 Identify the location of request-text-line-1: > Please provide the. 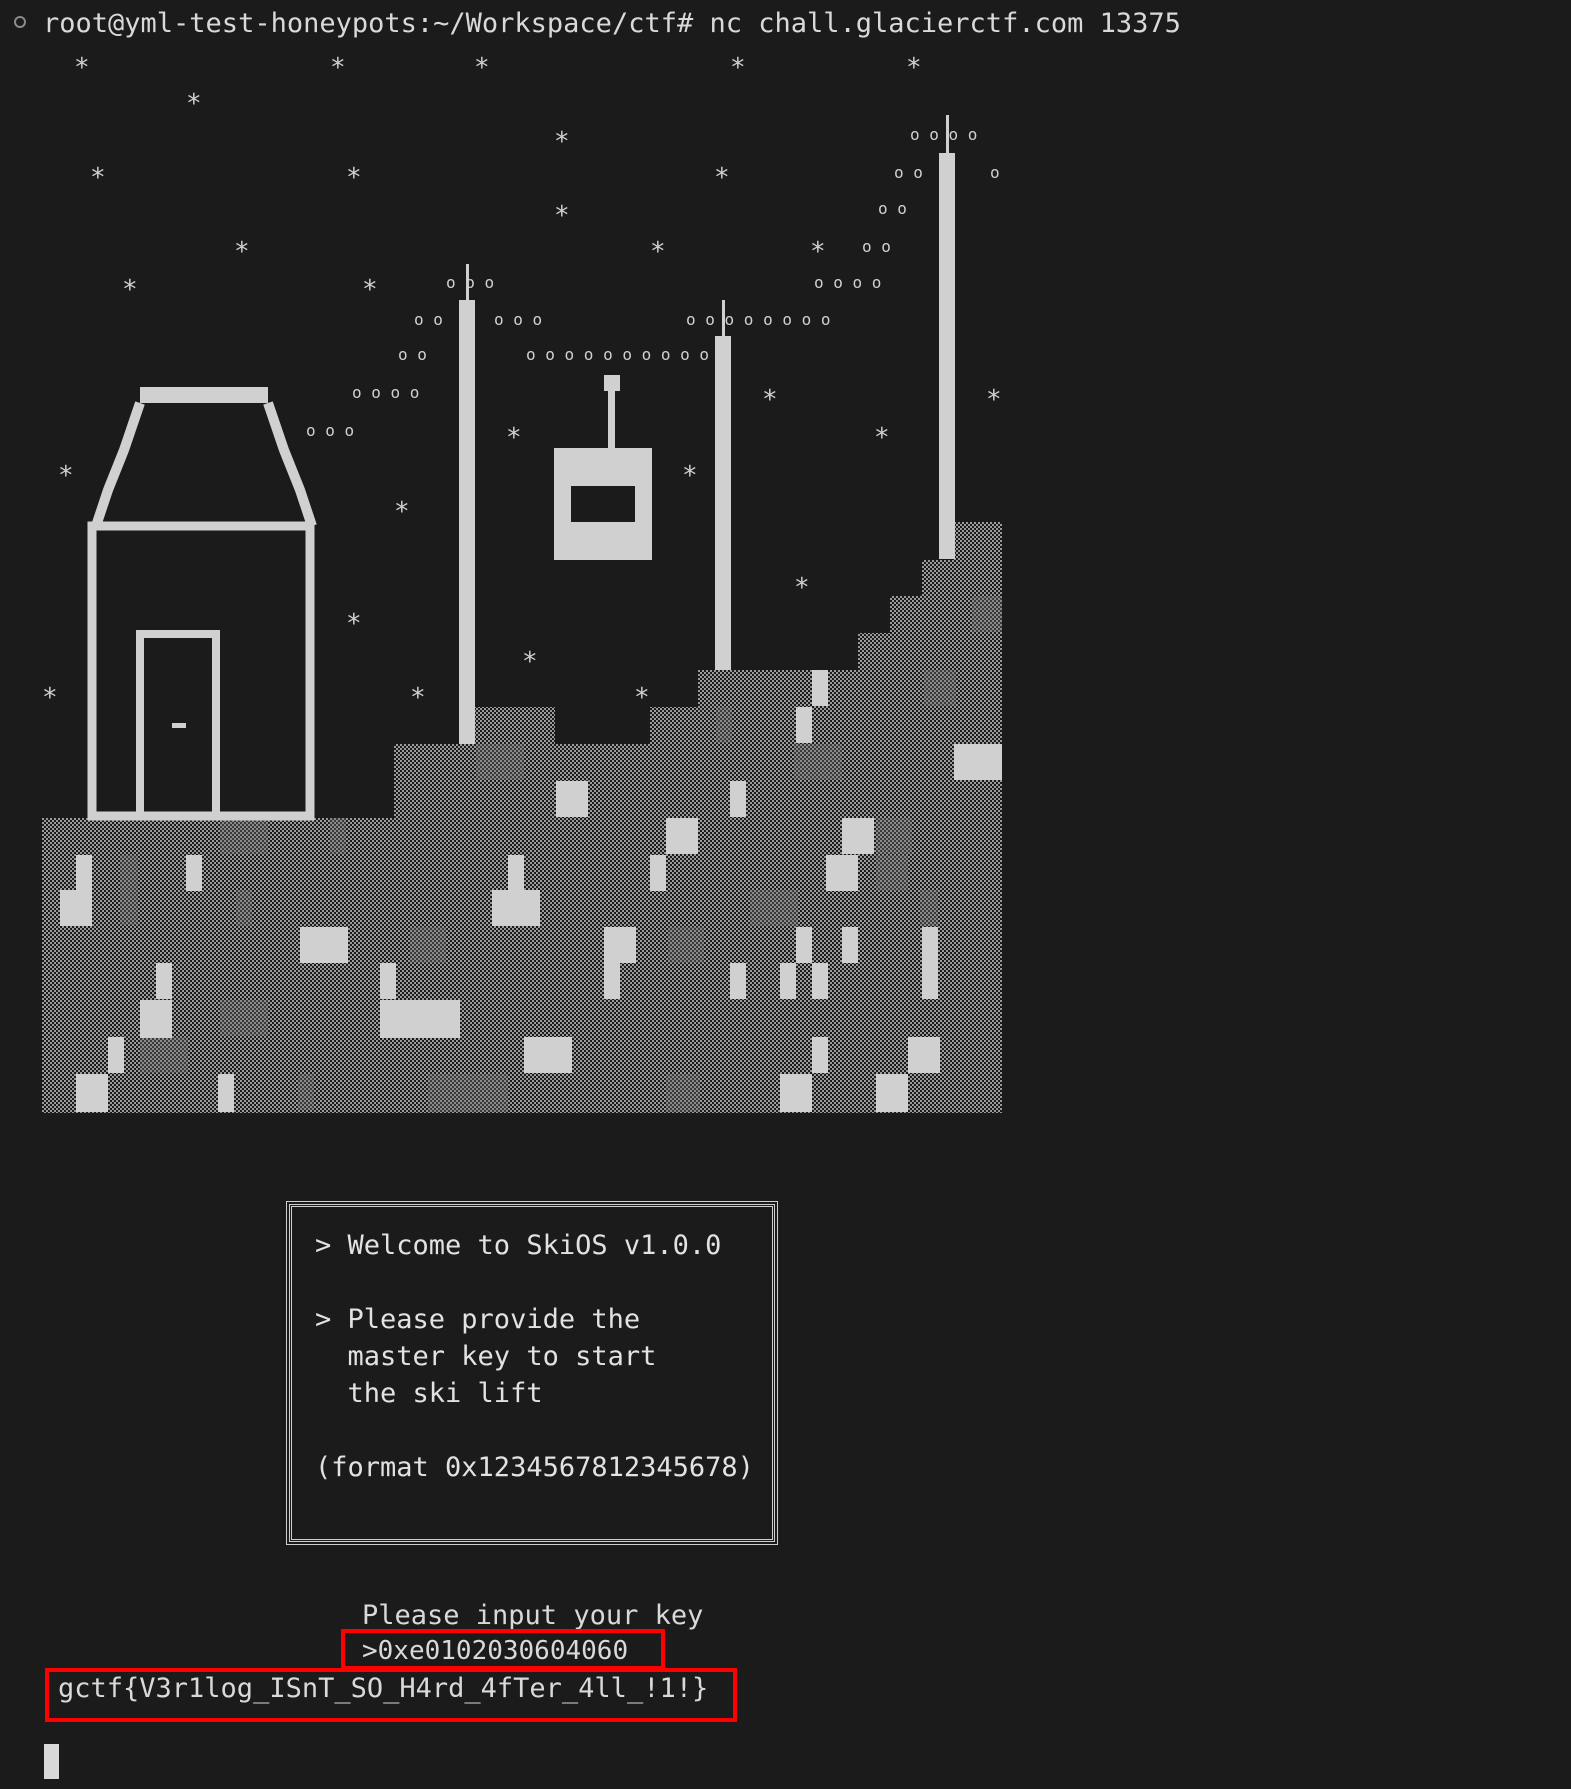
(478, 1319).